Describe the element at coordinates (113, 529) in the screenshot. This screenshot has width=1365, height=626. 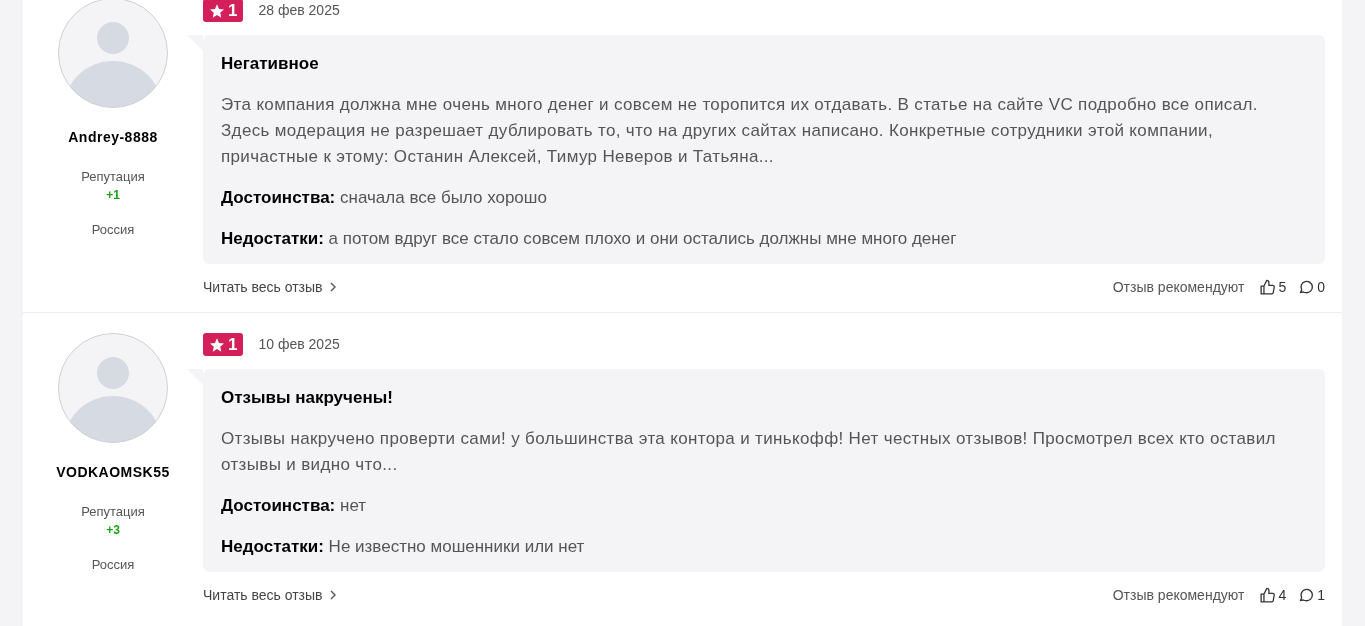
I see `reputation-value: +3` at that location.